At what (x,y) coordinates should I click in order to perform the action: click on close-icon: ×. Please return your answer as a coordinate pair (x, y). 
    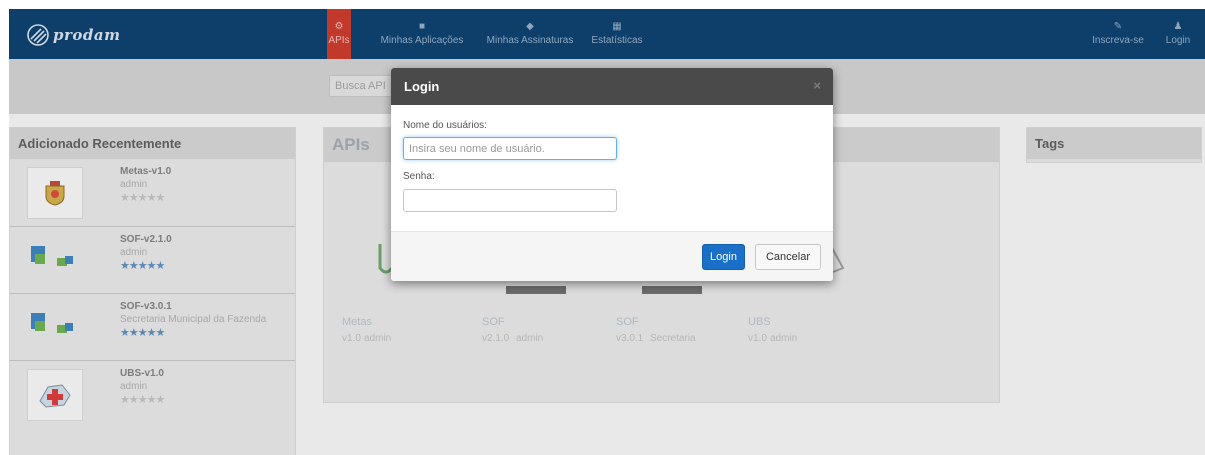
    Looking at the image, I should click on (817, 85).